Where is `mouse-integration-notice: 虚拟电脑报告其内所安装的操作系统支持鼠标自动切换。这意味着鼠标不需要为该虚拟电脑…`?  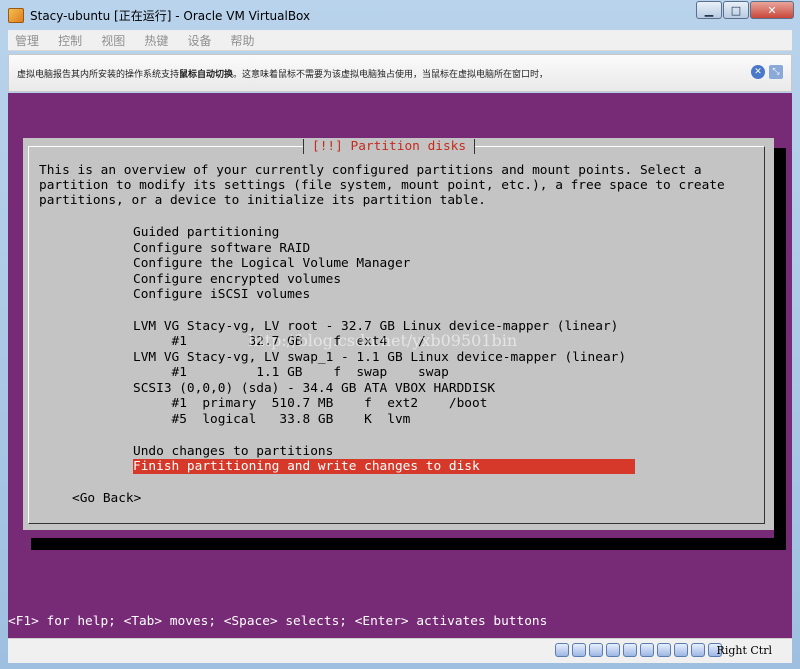 mouse-integration-notice: 虚拟电脑报告其内所安装的操作系统支持鼠标自动切换。这意味着鼠标不需要为该虚拟电脑… is located at coordinates (400, 73).